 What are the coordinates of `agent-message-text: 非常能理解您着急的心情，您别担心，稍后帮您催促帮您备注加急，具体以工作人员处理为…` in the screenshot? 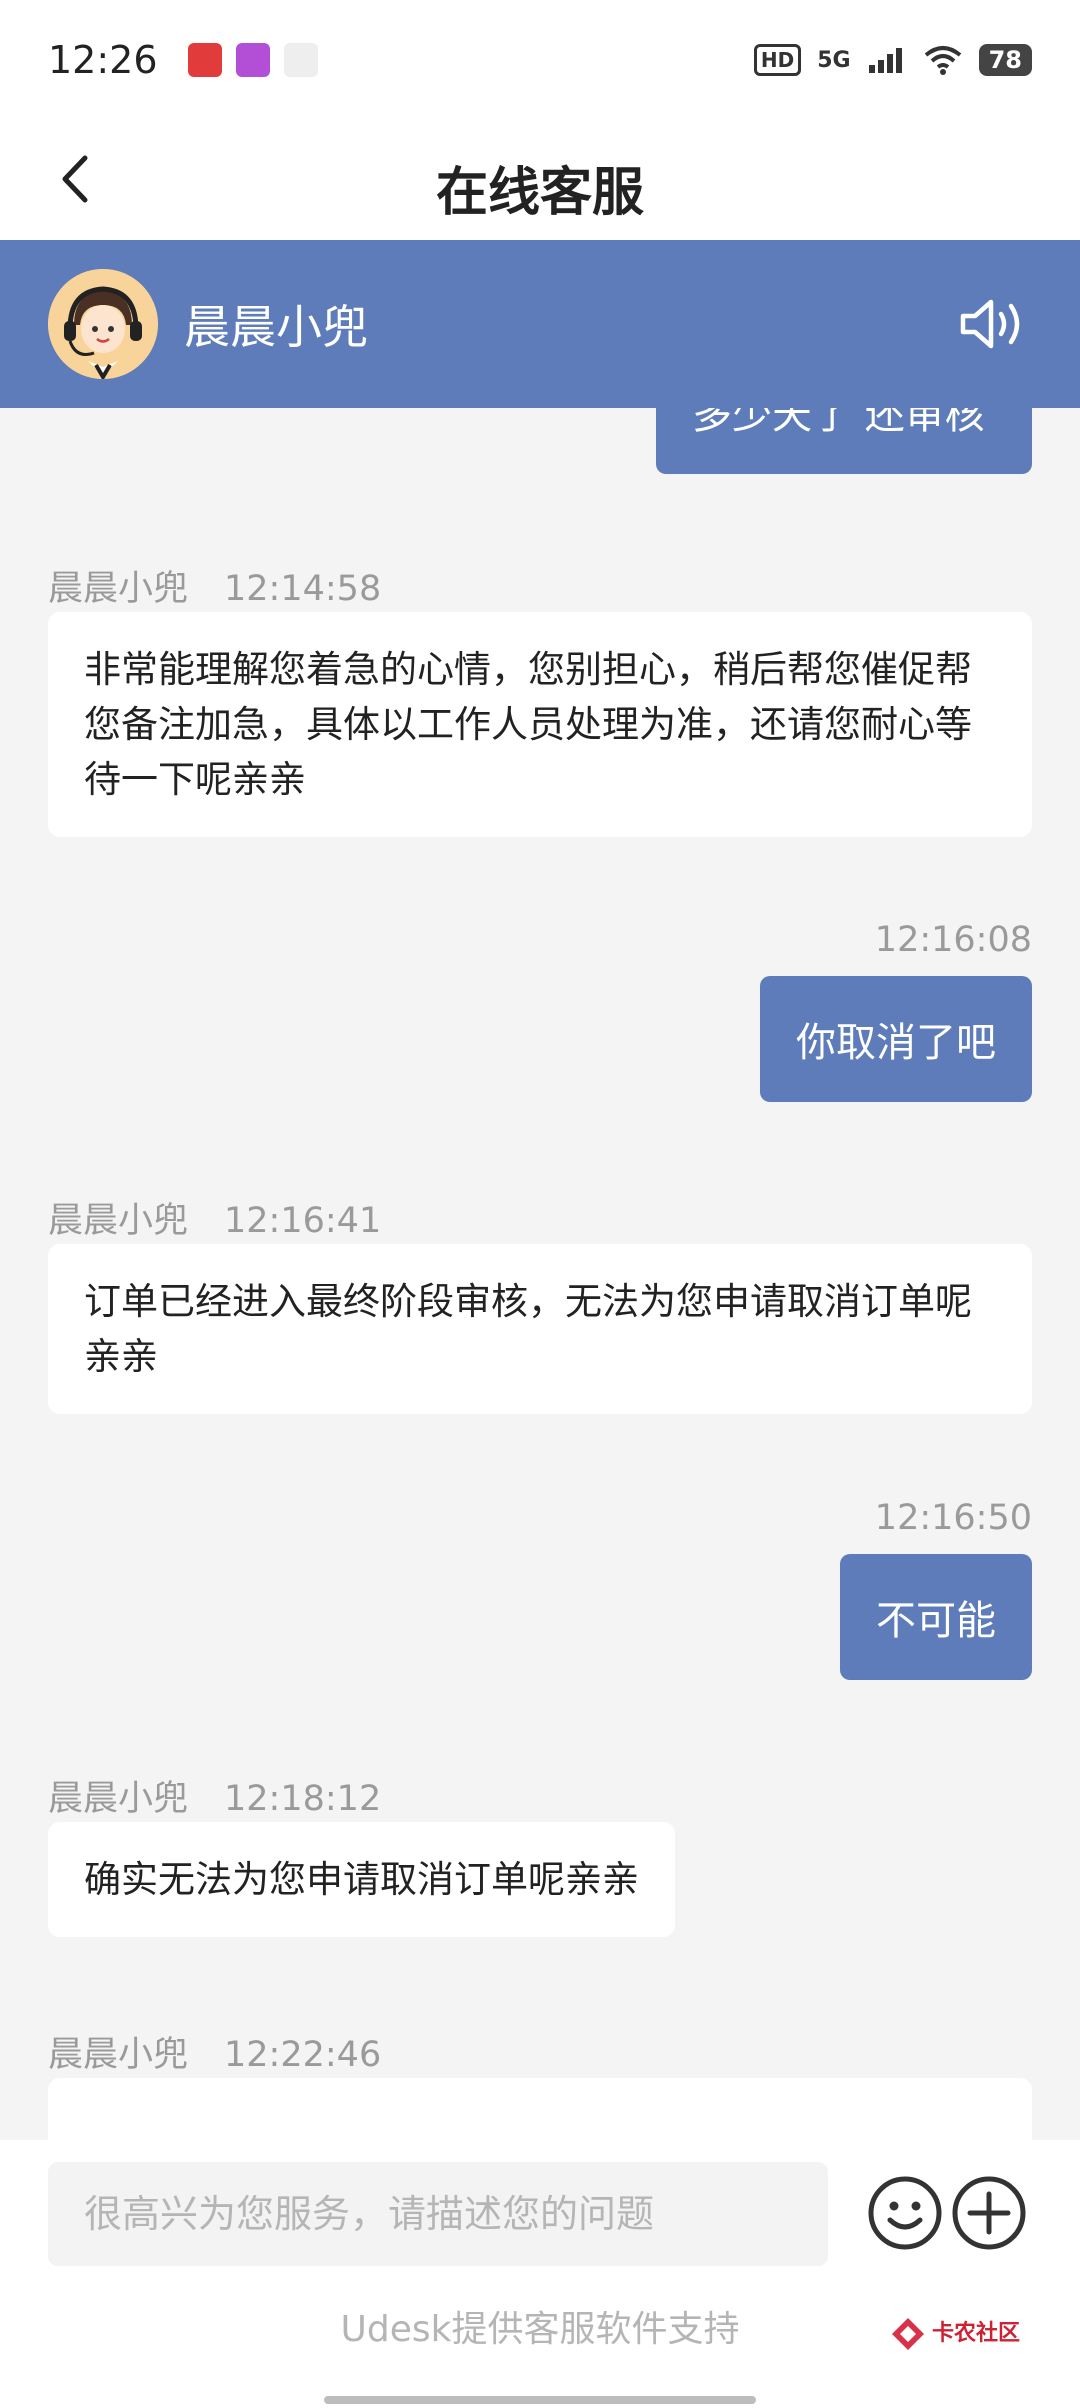 It's located at (528, 724).